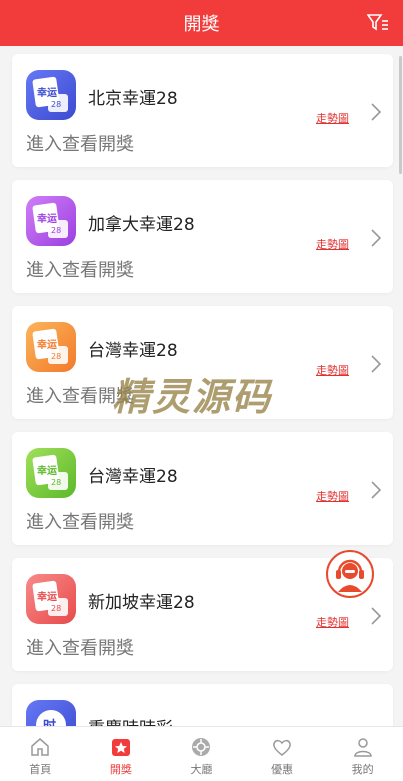 Image resolution: width=403 pixels, height=781 pixels. I want to click on tab-label: 大廳, so click(201, 769).